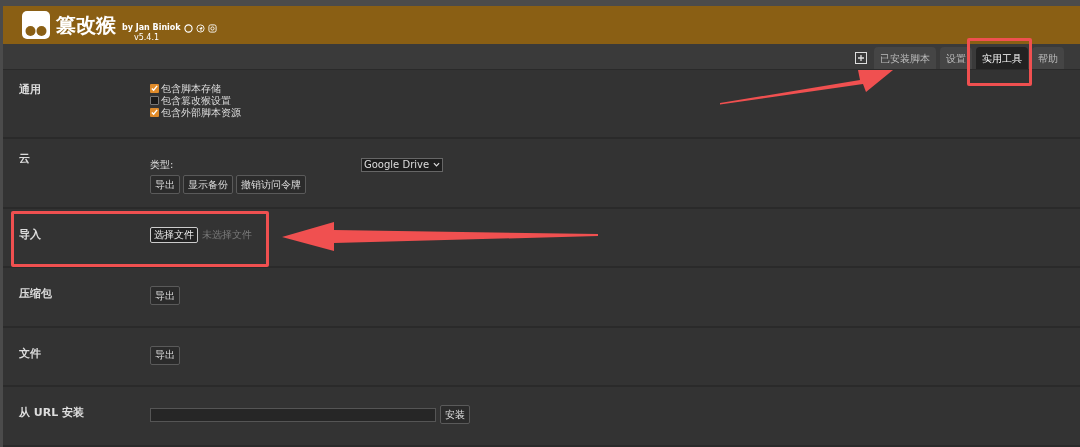  What do you see at coordinates (1002, 58) in the screenshot?
I see `tab: 实用工具` at bounding box center [1002, 58].